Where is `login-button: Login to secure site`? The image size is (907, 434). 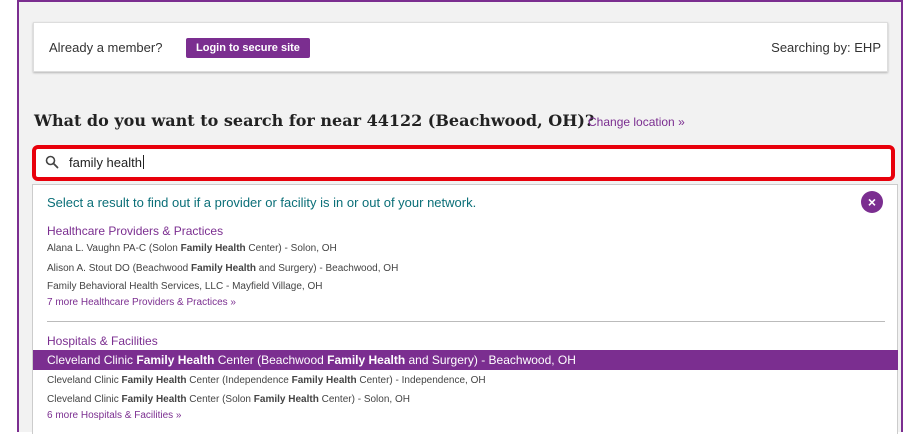 login-button: Login to secure site is located at coordinates (248, 48).